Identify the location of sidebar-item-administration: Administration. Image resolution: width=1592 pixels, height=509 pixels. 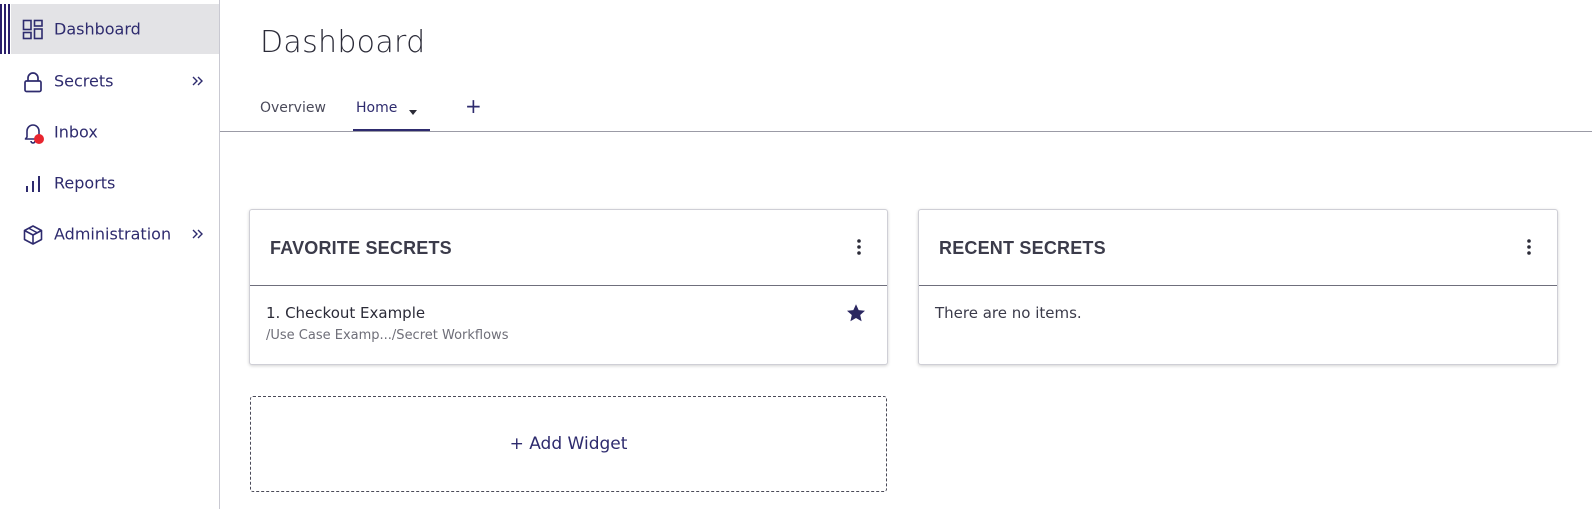
(109, 234).